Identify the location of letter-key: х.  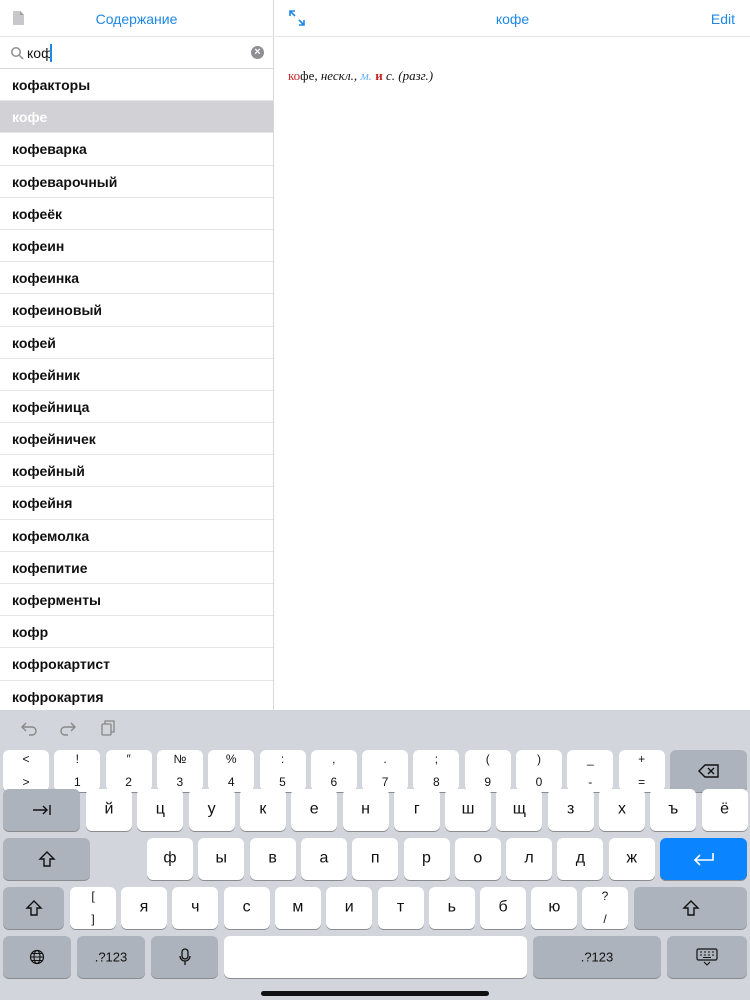
(622, 810).